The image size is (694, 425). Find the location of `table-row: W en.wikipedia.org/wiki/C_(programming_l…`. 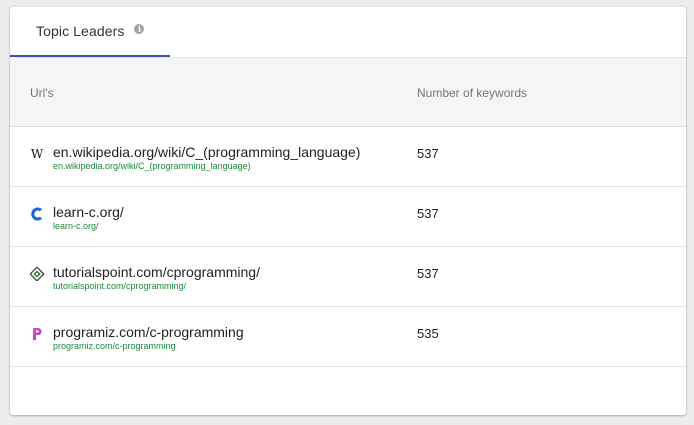

table-row: W en.wikipedia.org/wiki/C_(programming_l… is located at coordinates (348, 157).